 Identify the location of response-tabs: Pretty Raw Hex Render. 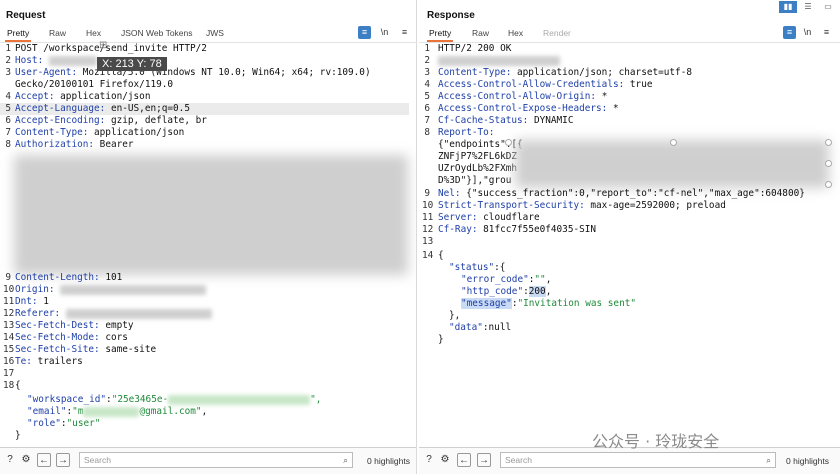
(629, 34).